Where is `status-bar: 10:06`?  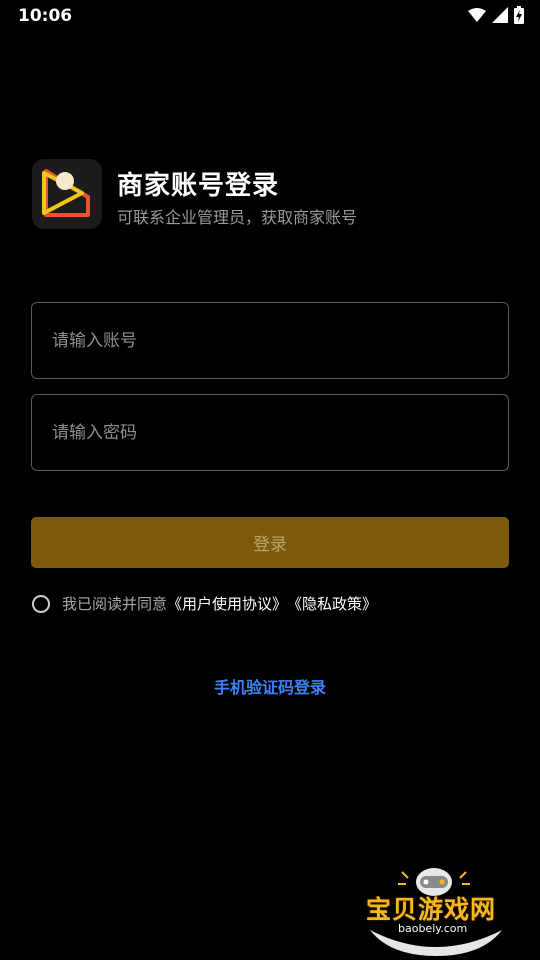 status-bar: 10:06 is located at coordinates (270, 16).